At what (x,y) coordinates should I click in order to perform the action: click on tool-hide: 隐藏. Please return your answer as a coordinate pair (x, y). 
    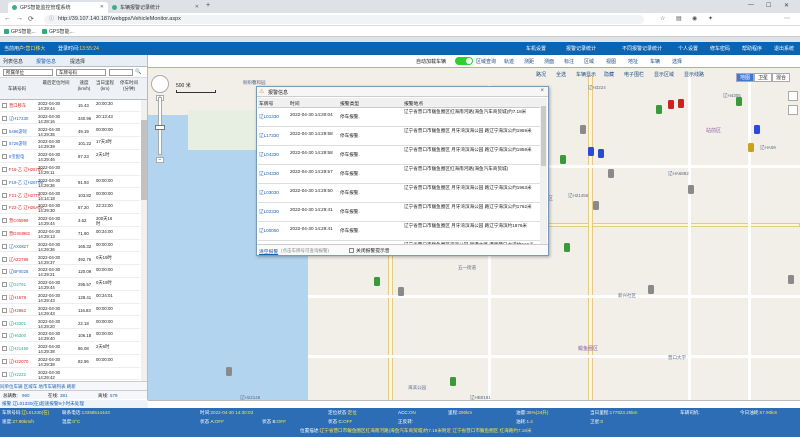
    Looking at the image, I should click on (609, 74).